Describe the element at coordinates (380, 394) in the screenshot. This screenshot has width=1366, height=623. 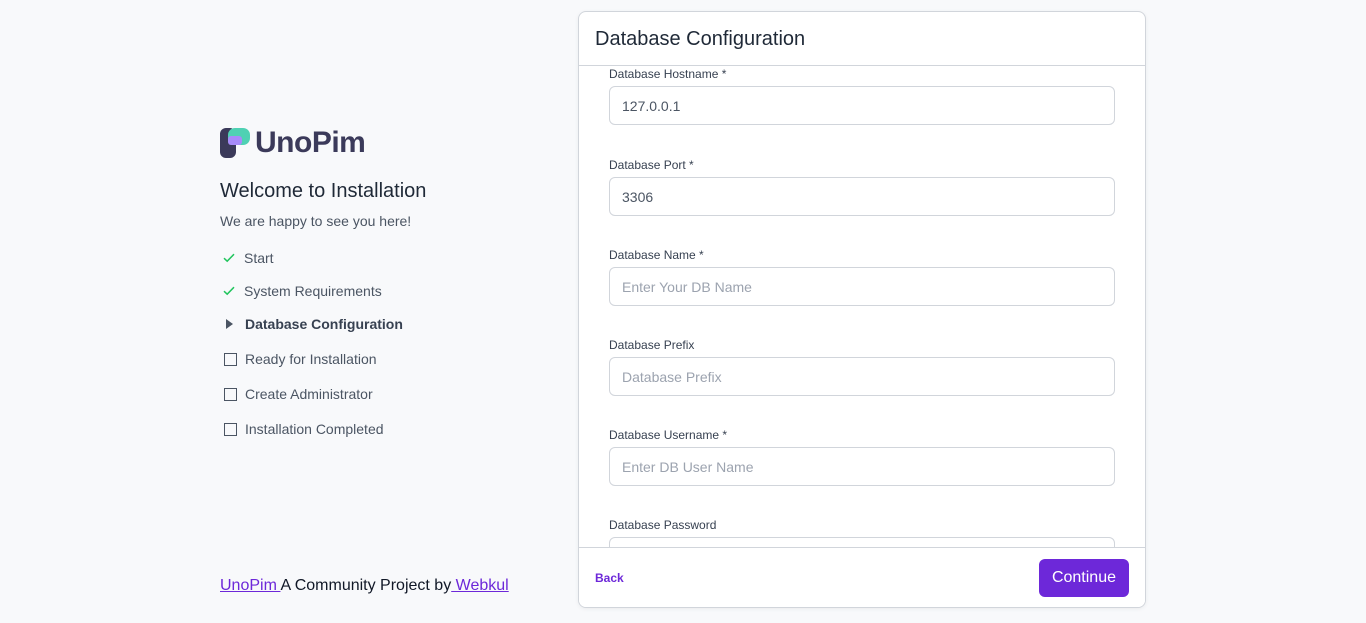
I see `step-create-administrator: Create Administrator` at that location.